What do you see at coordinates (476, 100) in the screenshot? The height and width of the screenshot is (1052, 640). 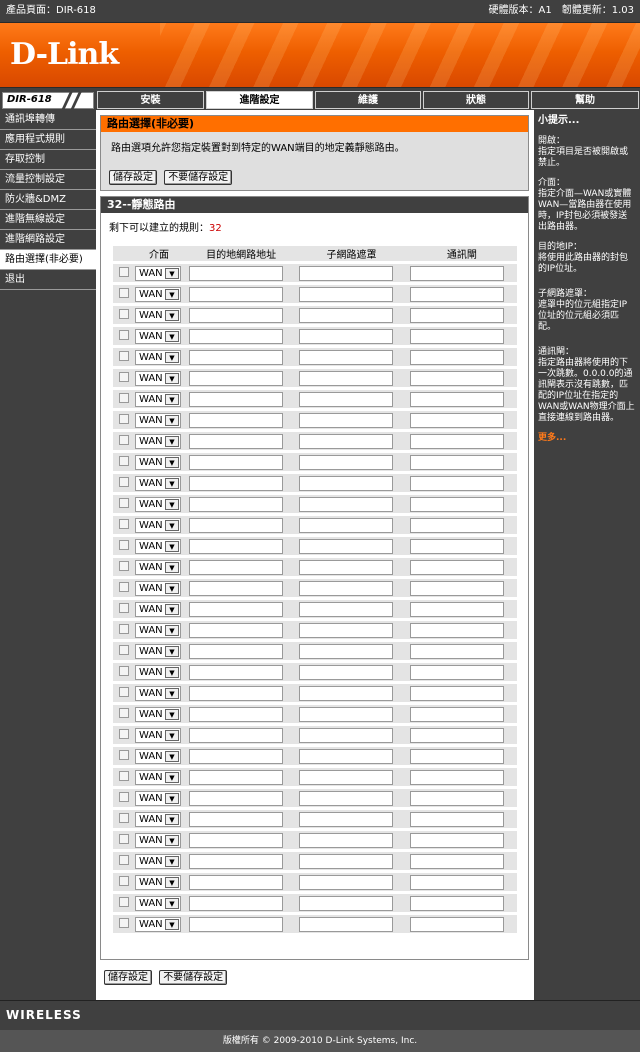 I see `tab-status: 狀態` at bounding box center [476, 100].